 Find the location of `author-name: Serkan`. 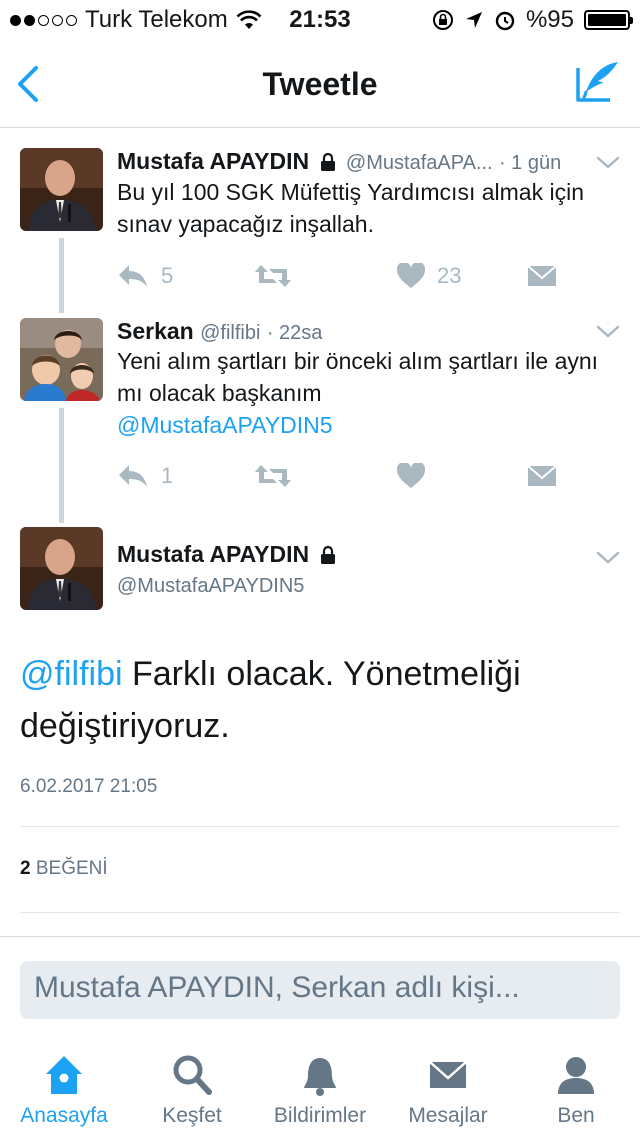

author-name: Serkan is located at coordinates (155, 331).